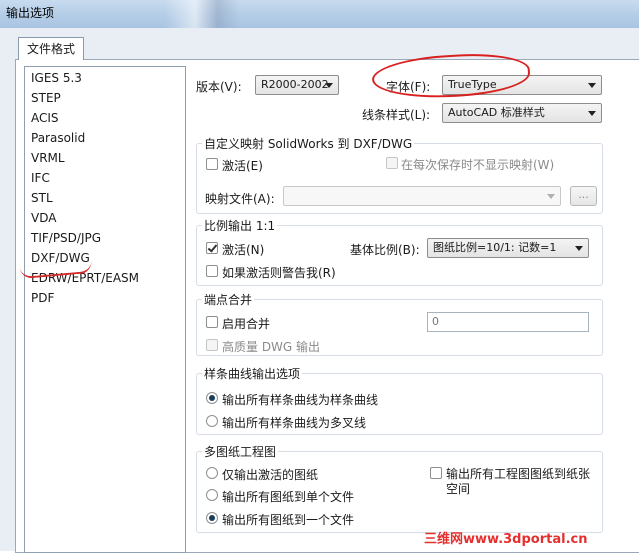 This screenshot has width=639, height=553. What do you see at coordinates (385, 250) in the screenshot?
I see `base-scale-label: 基体比例(B):` at bounding box center [385, 250].